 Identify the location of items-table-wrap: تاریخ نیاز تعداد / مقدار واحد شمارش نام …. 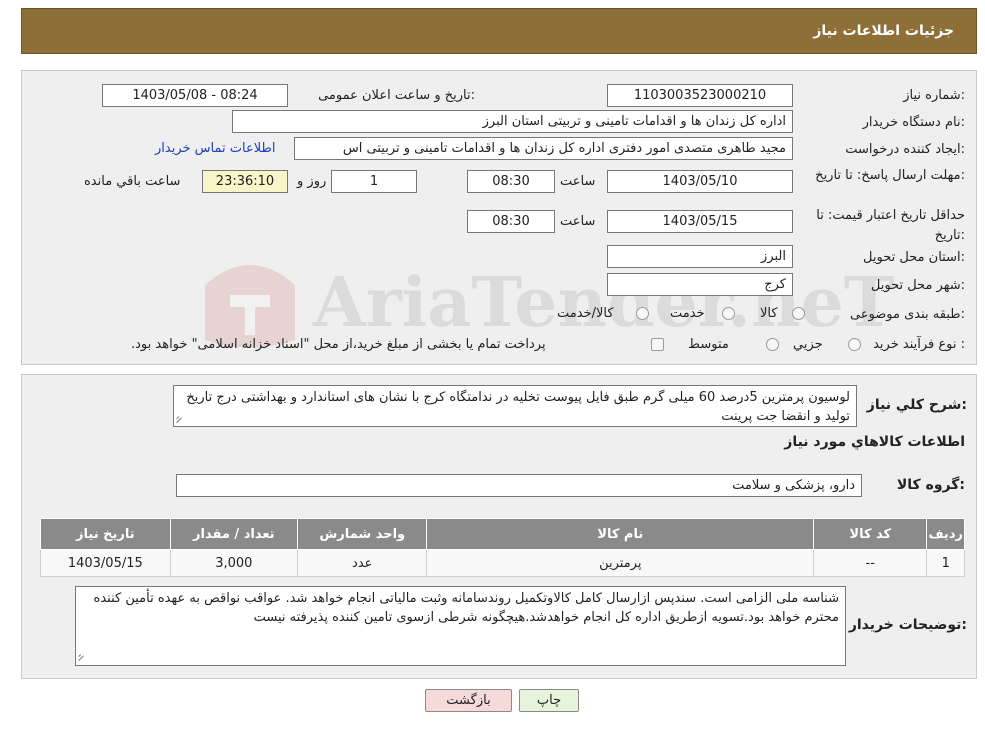
(502, 547).